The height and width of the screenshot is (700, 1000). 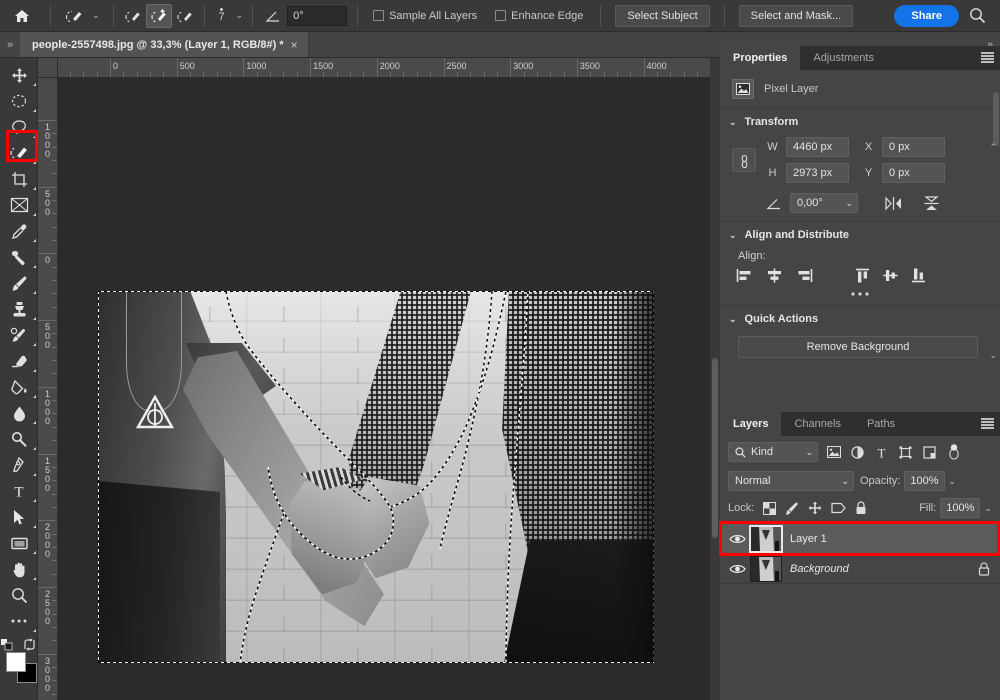 What do you see at coordinates (857, 452) in the screenshot?
I see `filter-adjustment-icon` at bounding box center [857, 452].